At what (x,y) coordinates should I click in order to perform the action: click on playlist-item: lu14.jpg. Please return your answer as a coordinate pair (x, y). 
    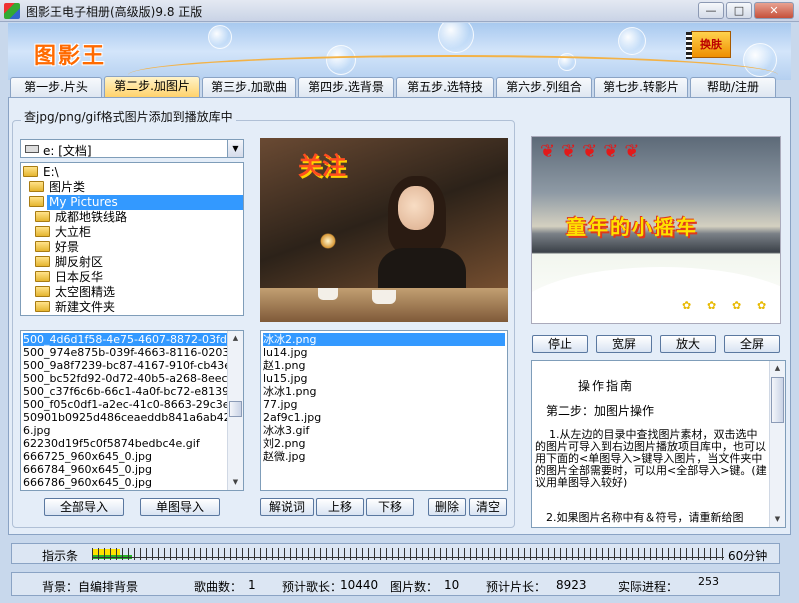
    Looking at the image, I should click on (384, 352).